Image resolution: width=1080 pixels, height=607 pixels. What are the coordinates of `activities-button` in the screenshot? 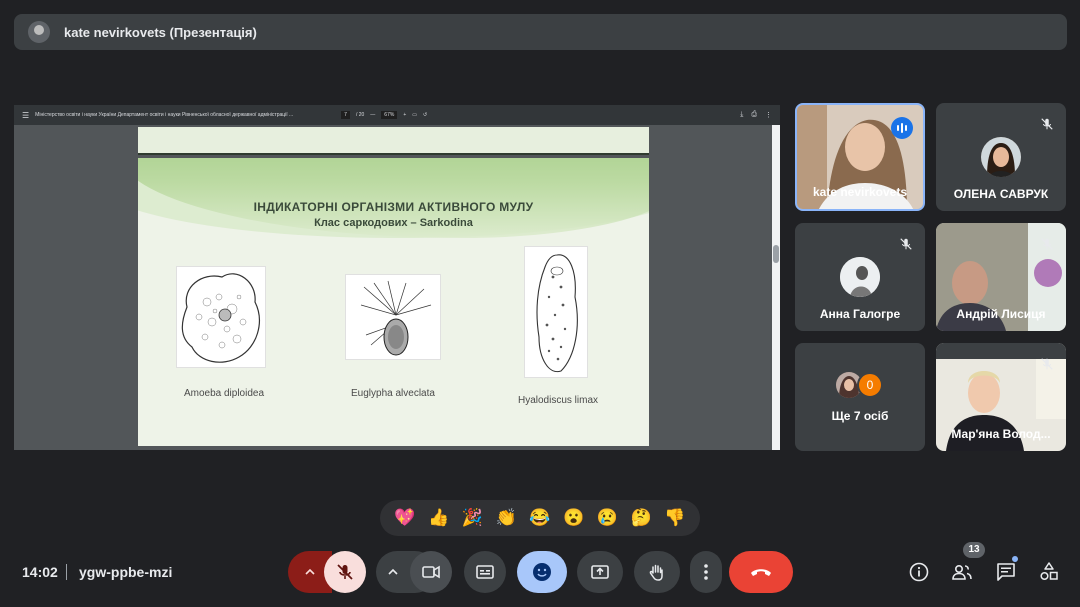 It's located at (1049, 572).